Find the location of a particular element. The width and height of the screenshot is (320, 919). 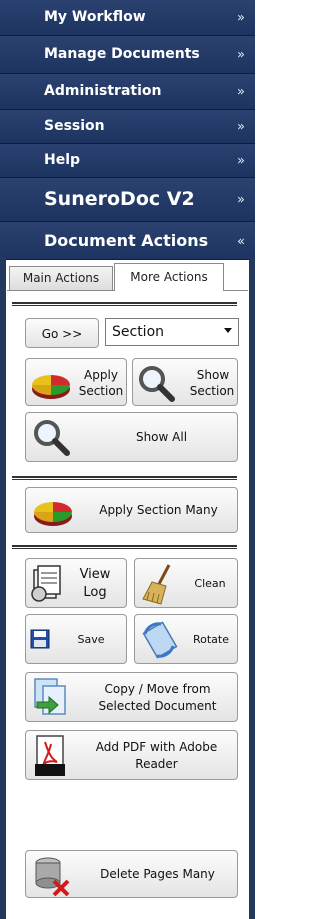

section-select-value: Section is located at coordinates (138, 332).